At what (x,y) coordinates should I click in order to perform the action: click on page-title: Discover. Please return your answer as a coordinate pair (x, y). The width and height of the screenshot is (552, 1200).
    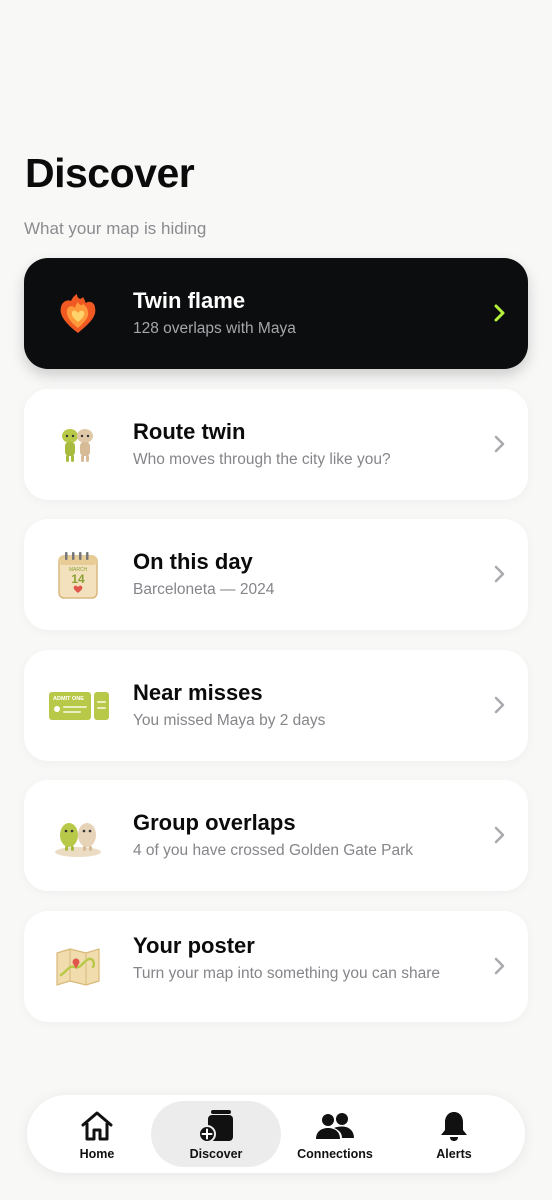
    Looking at the image, I should click on (110, 173).